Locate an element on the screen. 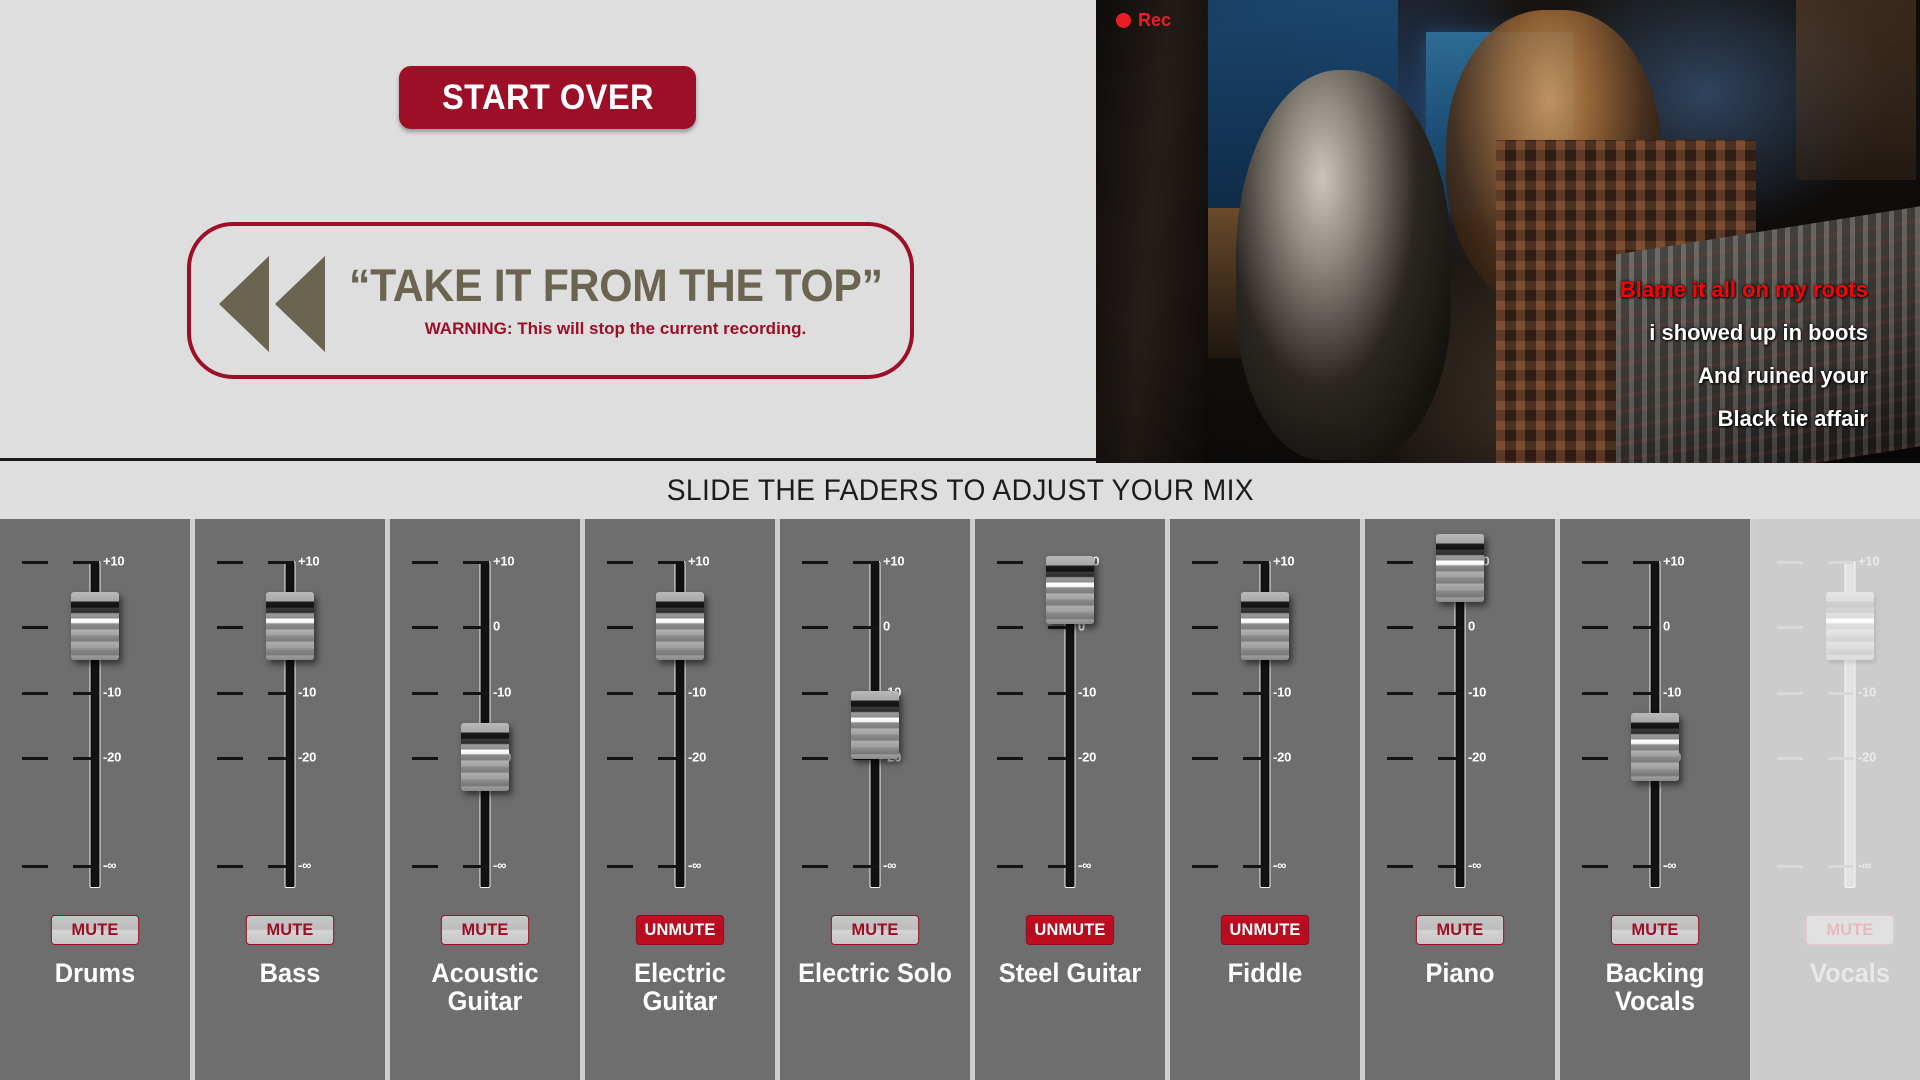 Image resolution: width=1920 pixels, height=1080 pixels. fader-track is located at coordinates (1460, 724).